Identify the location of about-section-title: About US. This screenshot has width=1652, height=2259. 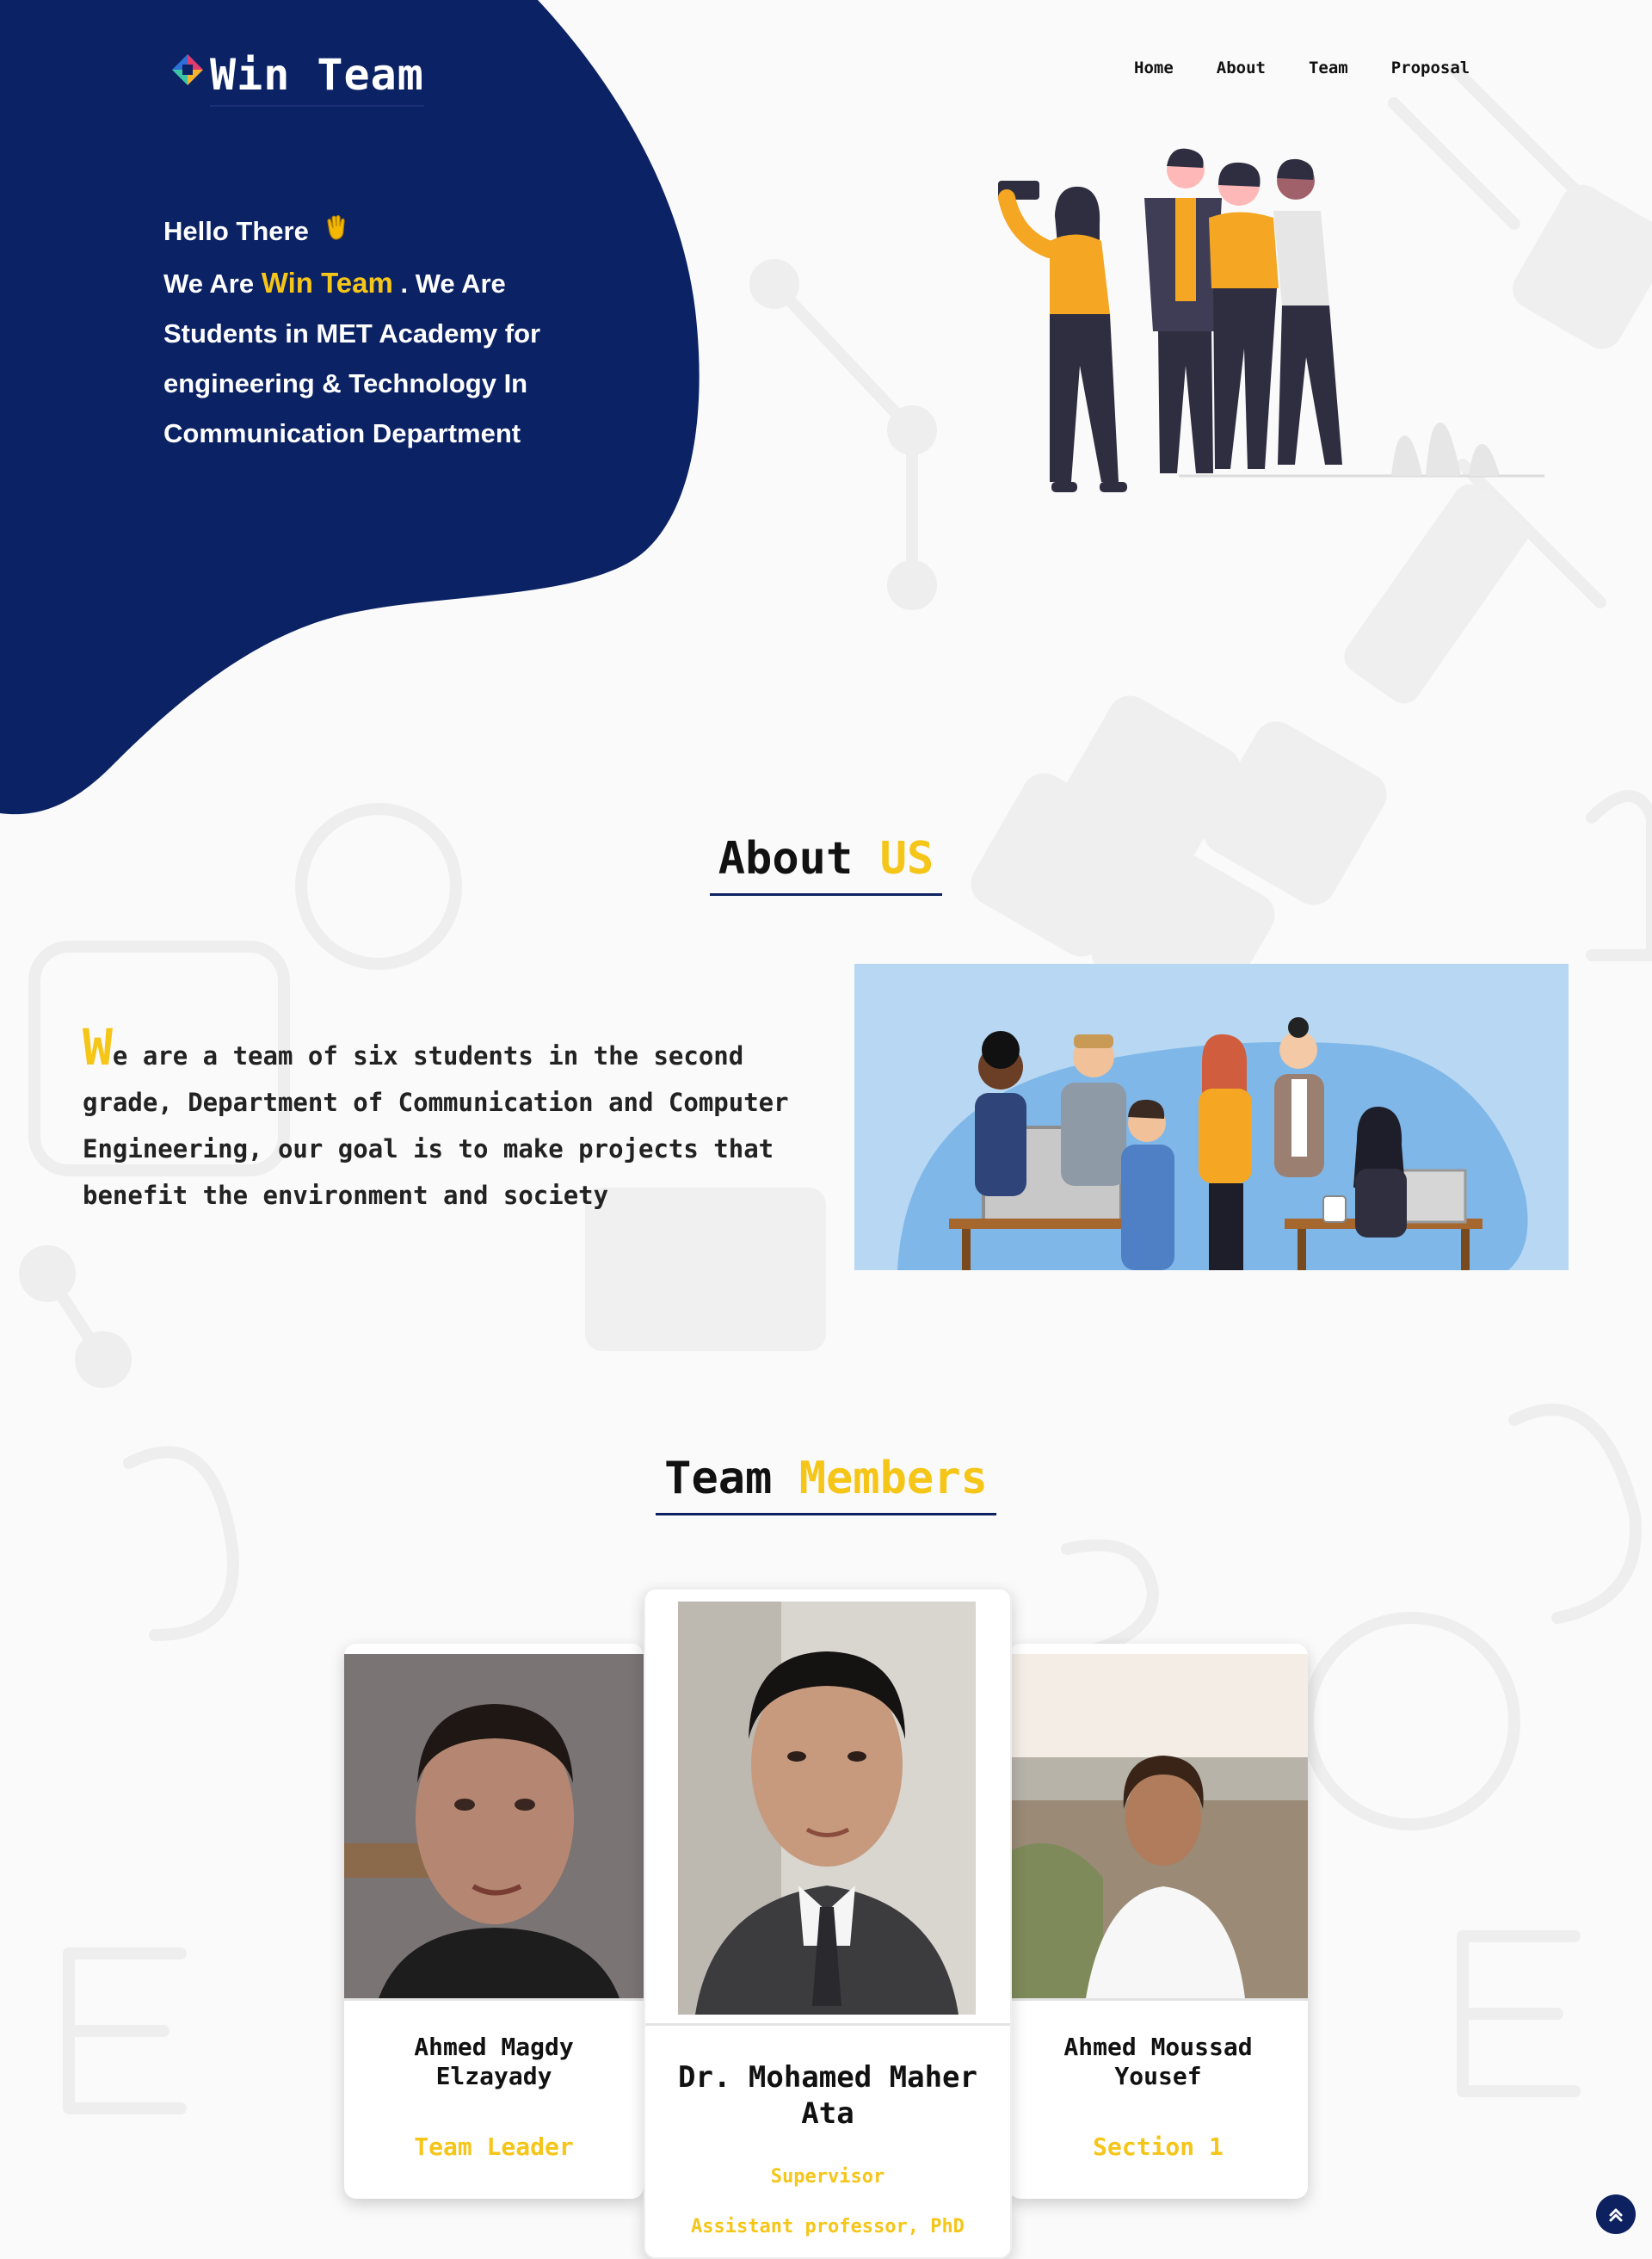
(826, 864).